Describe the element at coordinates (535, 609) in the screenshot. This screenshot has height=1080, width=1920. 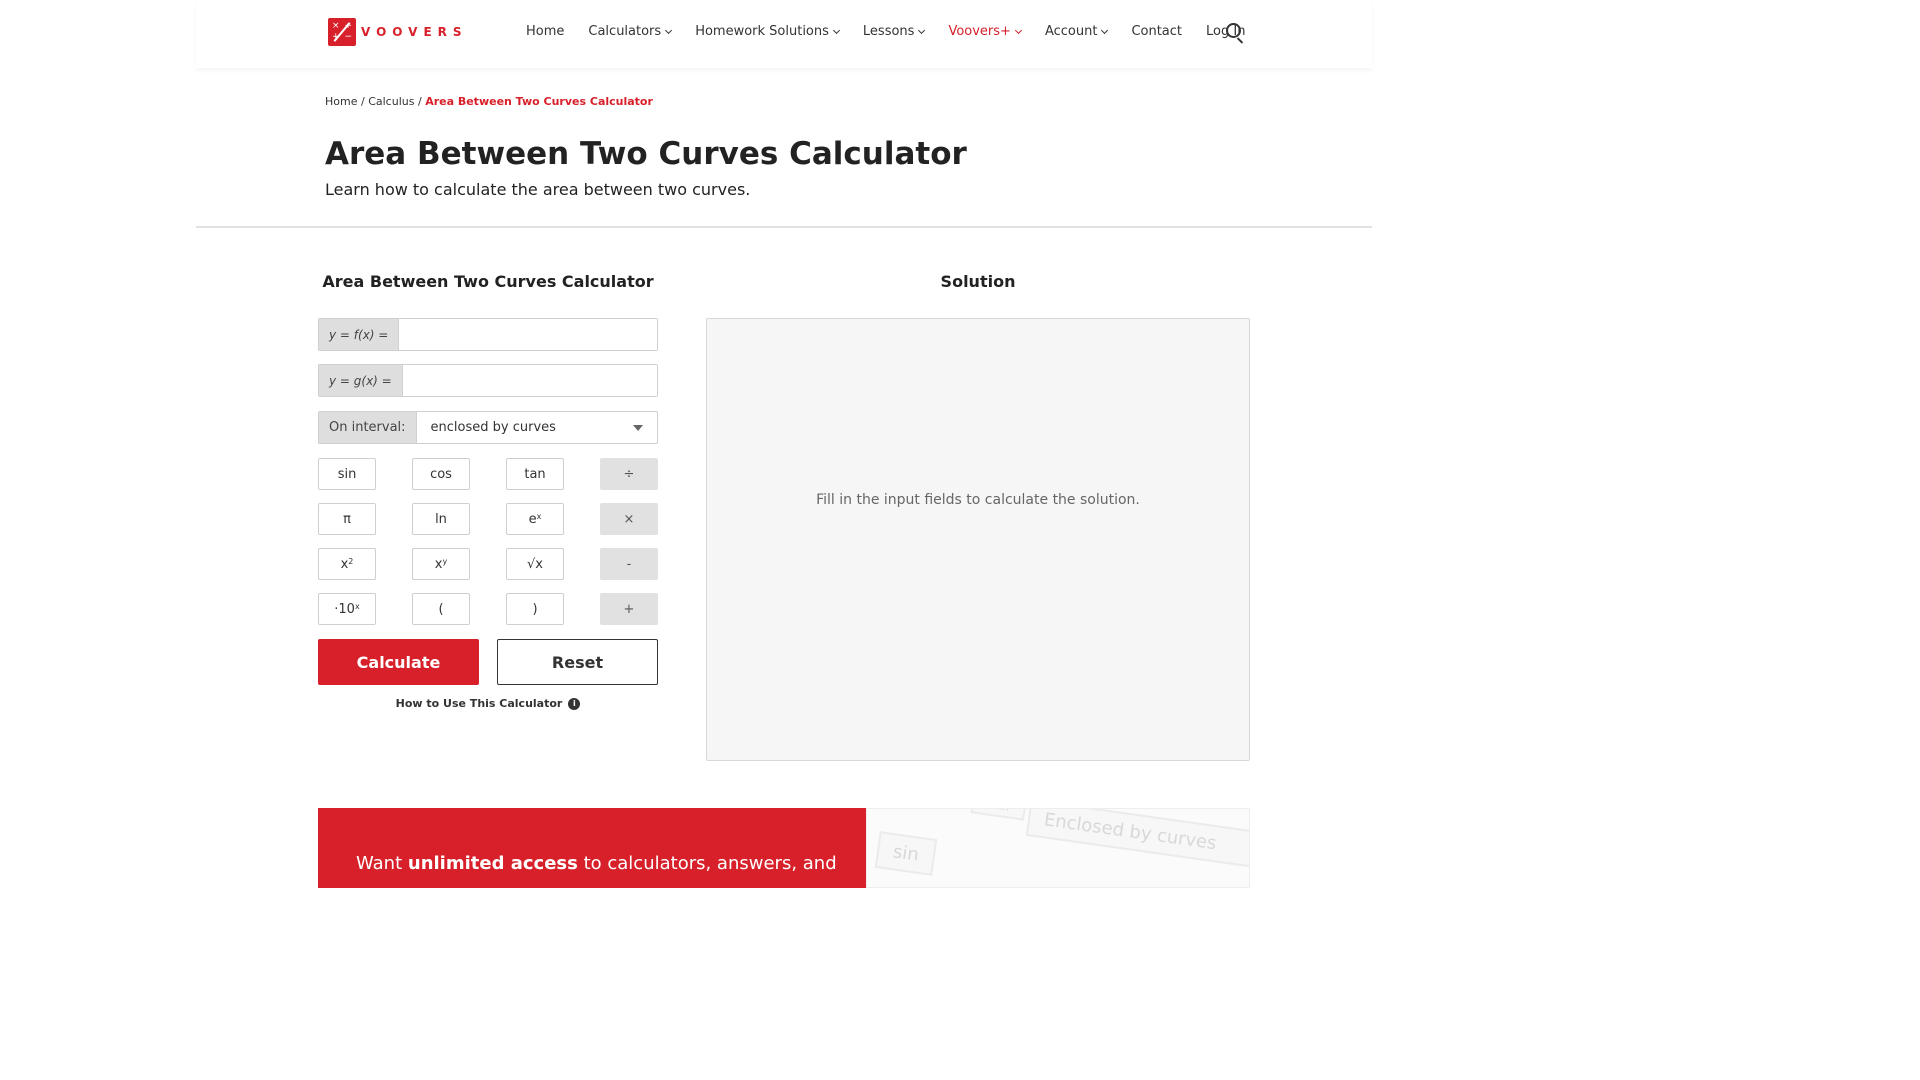
I see `key-right-paren: )` at that location.